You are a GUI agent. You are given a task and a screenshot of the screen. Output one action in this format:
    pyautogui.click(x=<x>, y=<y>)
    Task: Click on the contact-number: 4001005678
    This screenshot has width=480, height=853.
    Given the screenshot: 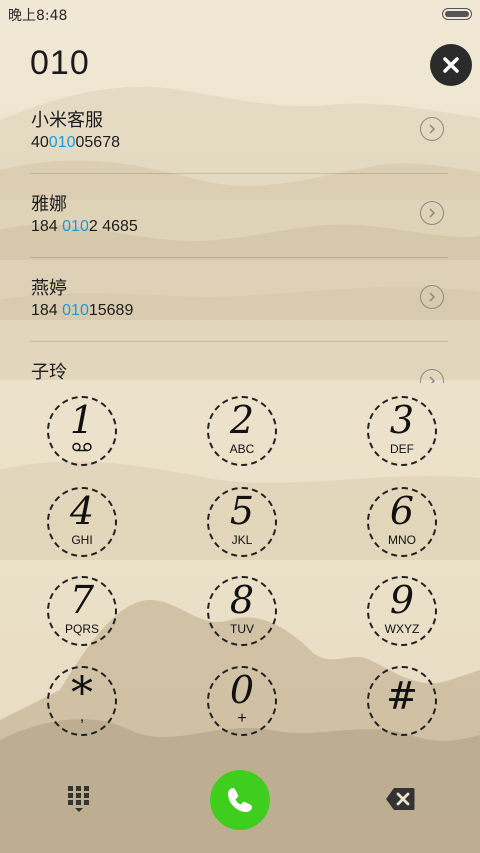 What is the action you would take?
    pyautogui.click(x=75, y=142)
    